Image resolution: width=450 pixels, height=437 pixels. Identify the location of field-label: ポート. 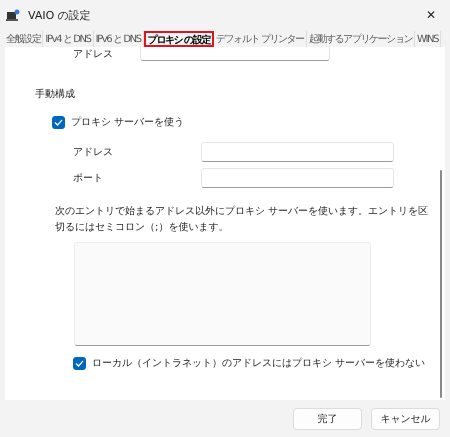
(88, 178).